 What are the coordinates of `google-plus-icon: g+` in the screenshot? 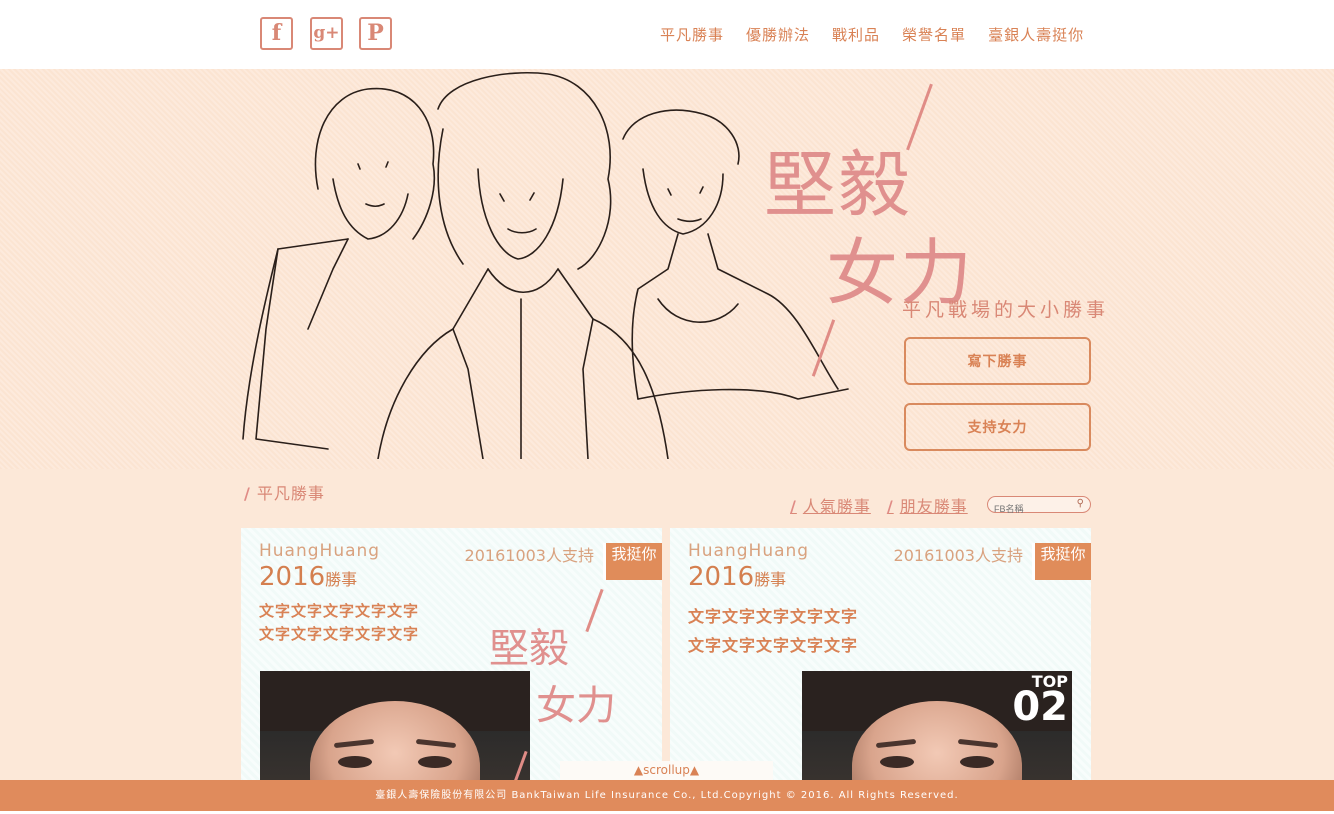 It's located at (326, 33).